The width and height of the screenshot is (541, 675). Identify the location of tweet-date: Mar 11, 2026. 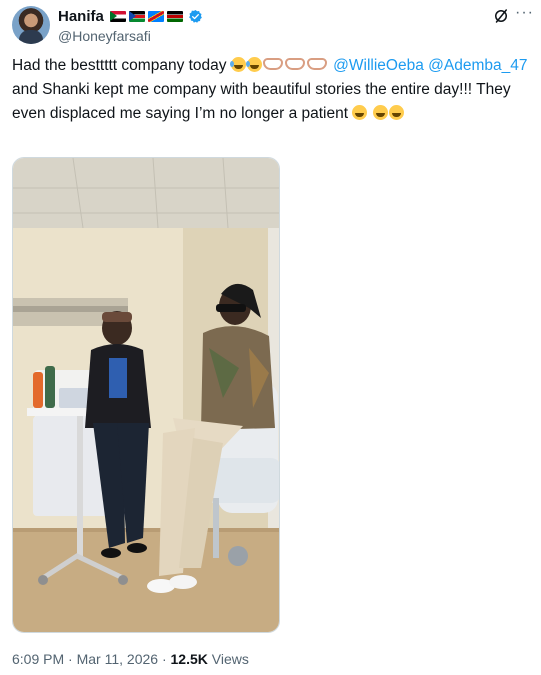
(117, 659).